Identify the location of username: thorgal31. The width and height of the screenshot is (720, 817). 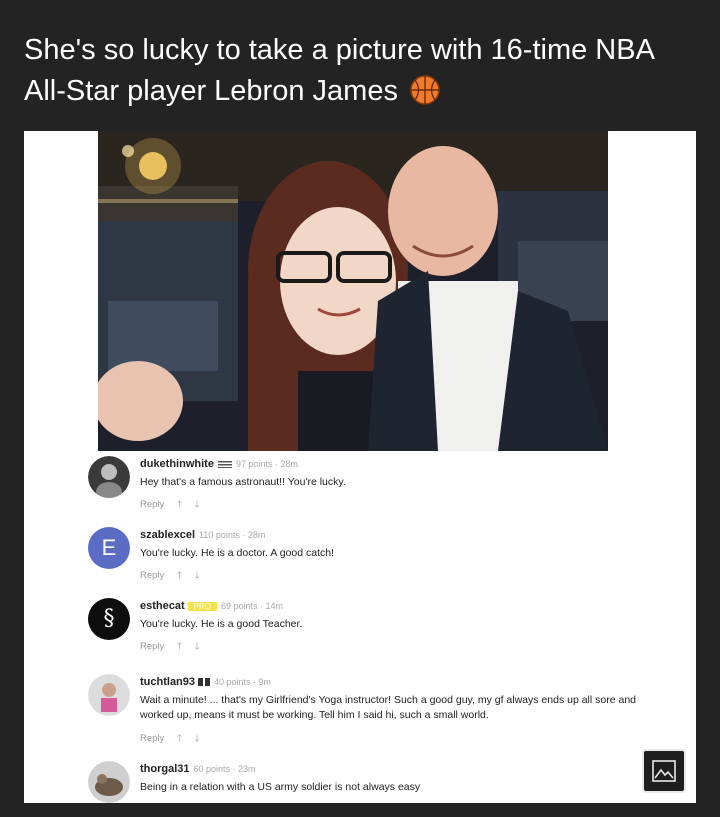
(165, 769).